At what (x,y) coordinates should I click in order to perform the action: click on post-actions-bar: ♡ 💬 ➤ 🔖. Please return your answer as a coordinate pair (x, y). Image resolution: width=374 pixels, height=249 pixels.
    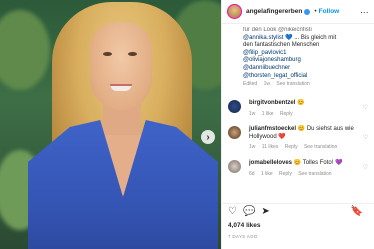
    Looking at the image, I should click on (298, 211).